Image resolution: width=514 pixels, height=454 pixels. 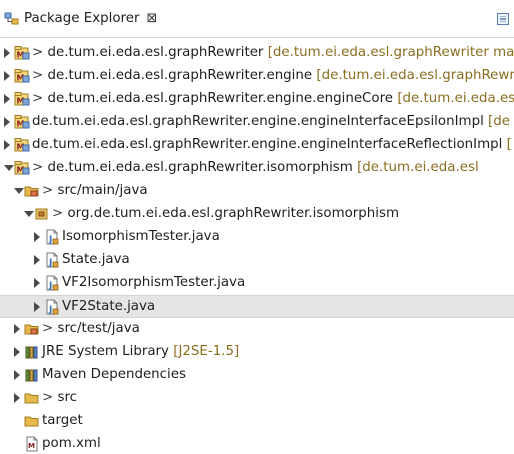 I want to click on svg-text: M, so click(x=31, y=446).